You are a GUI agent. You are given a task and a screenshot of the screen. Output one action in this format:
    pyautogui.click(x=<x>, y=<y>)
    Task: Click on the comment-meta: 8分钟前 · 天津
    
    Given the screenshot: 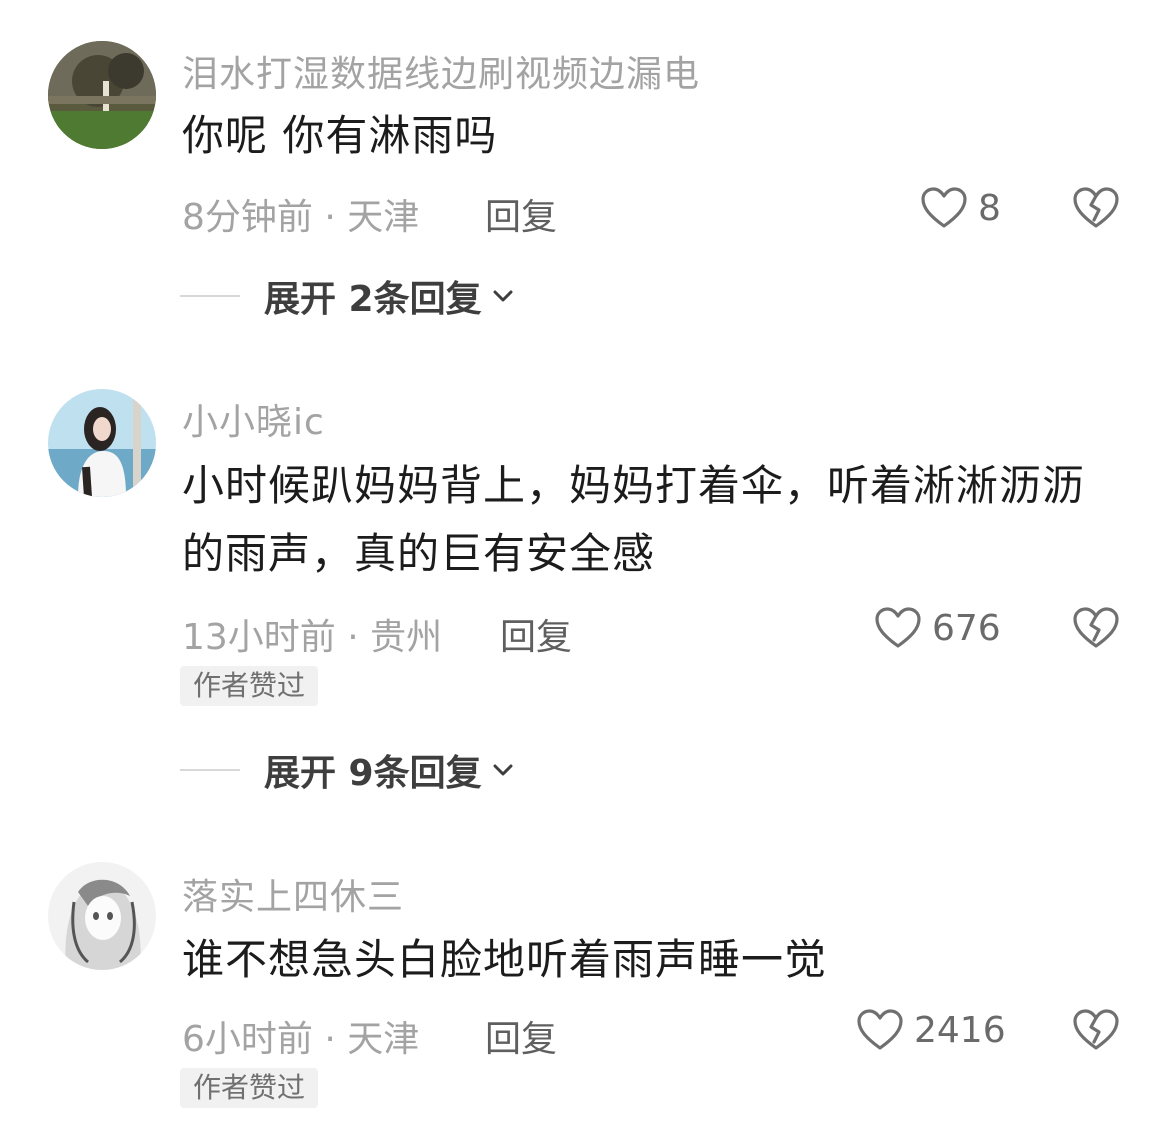 What is the action you would take?
    pyautogui.click(x=301, y=217)
    